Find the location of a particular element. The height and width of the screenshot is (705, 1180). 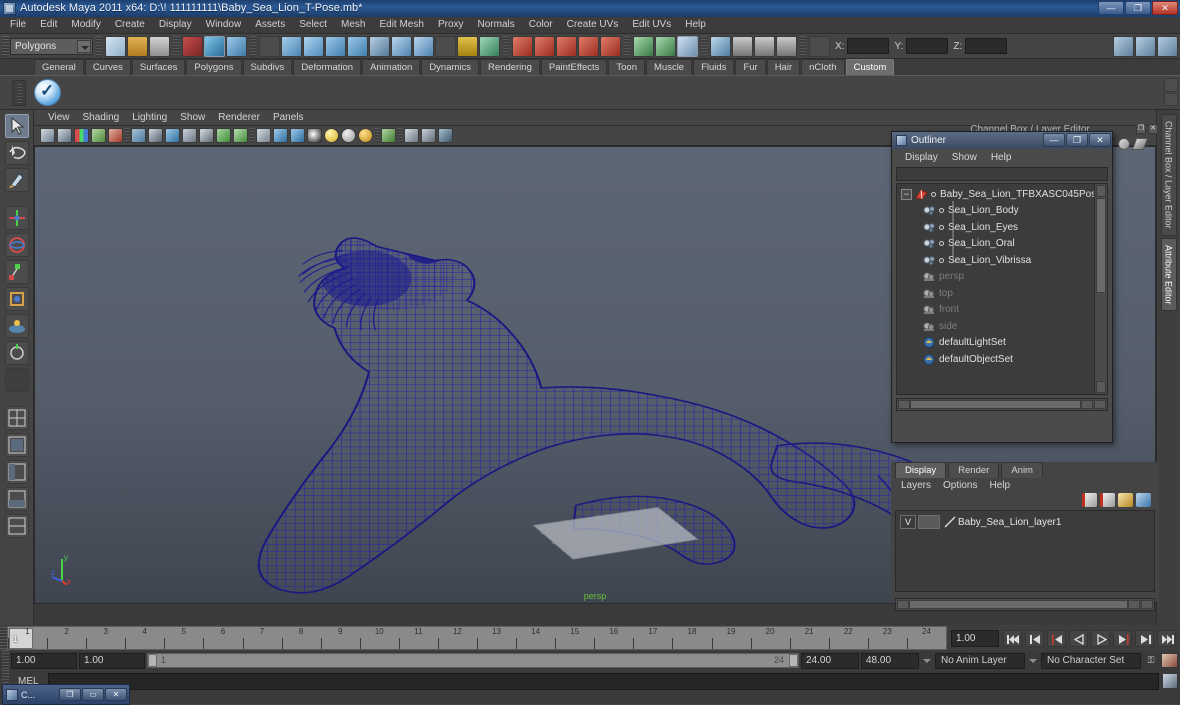

anim-layer-field: No Anim Layer is located at coordinates (980, 660).